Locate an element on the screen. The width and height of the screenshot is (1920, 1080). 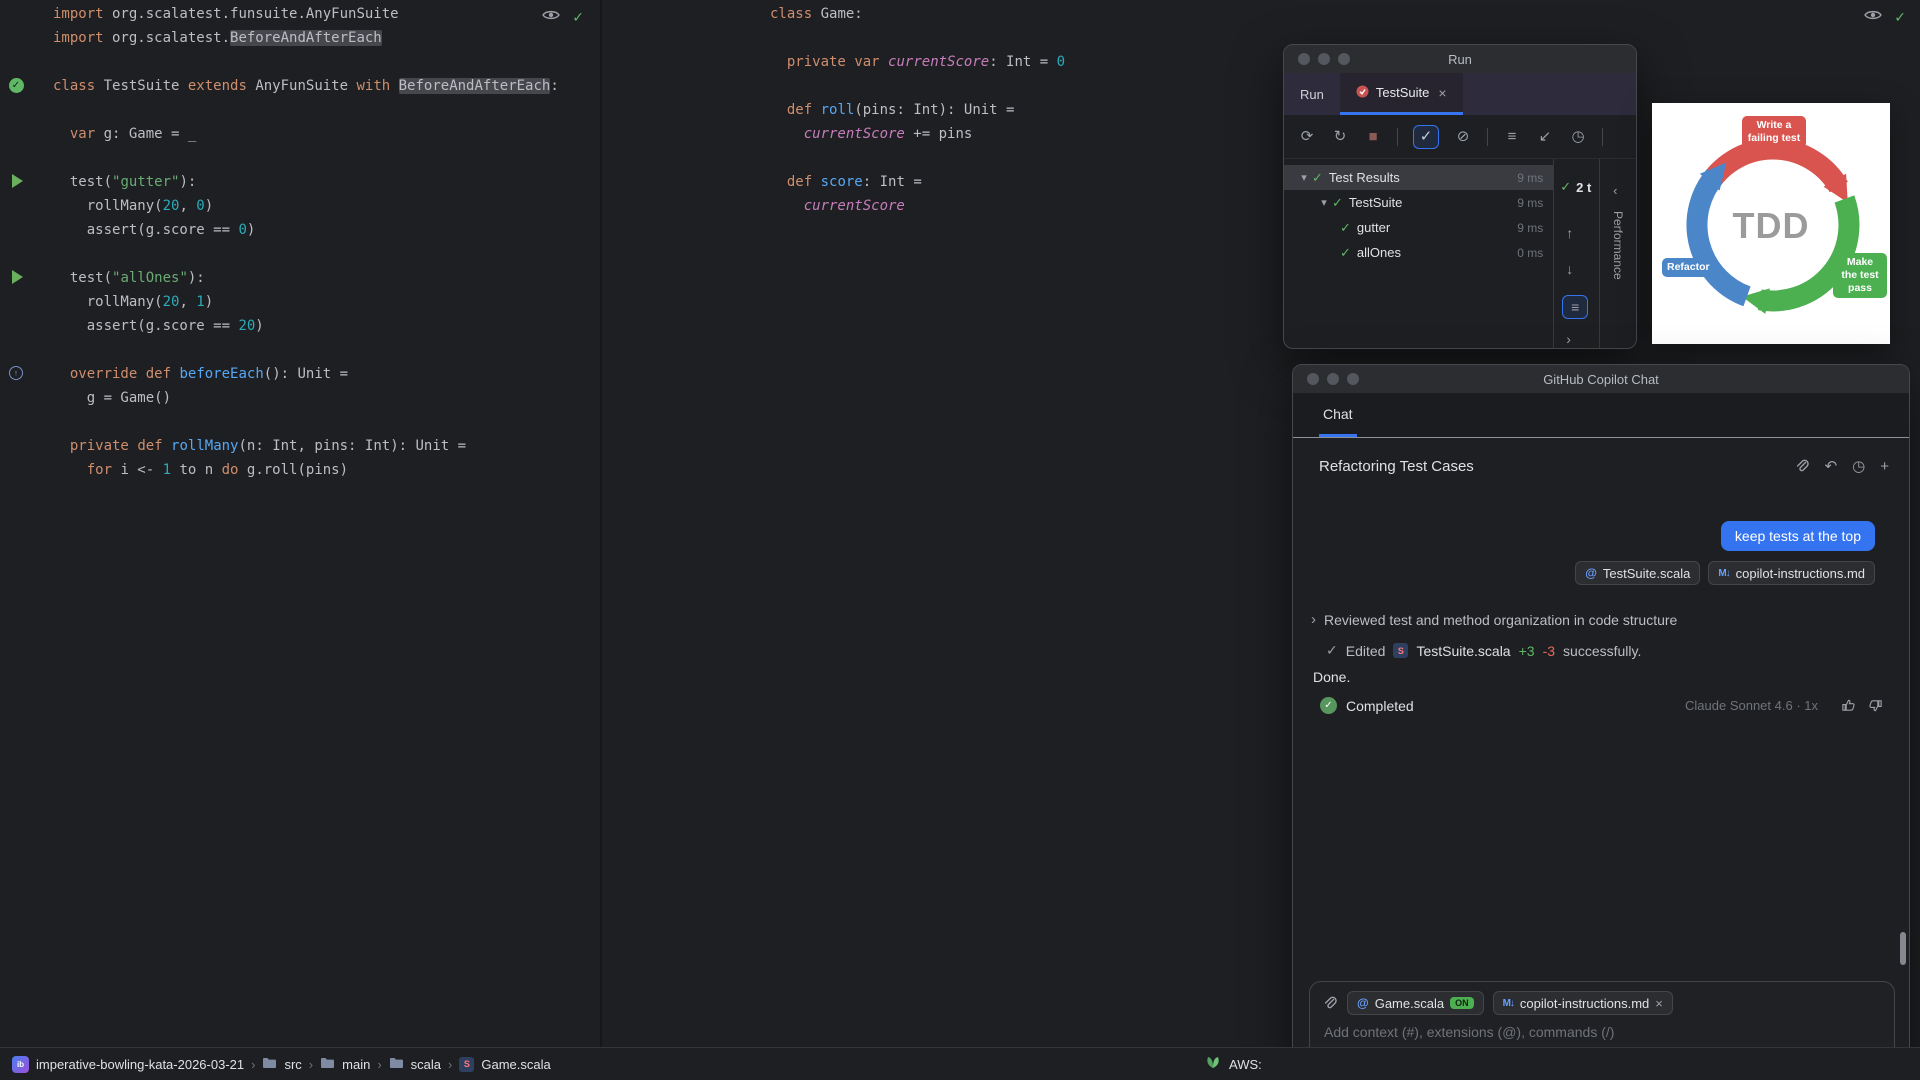
tab-run: Run is located at coordinates (1312, 94).